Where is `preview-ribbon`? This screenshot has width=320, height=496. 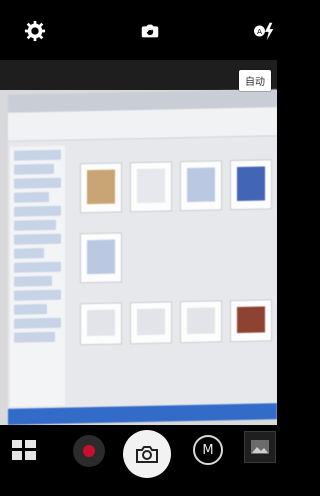 preview-ribbon is located at coordinates (142, 124).